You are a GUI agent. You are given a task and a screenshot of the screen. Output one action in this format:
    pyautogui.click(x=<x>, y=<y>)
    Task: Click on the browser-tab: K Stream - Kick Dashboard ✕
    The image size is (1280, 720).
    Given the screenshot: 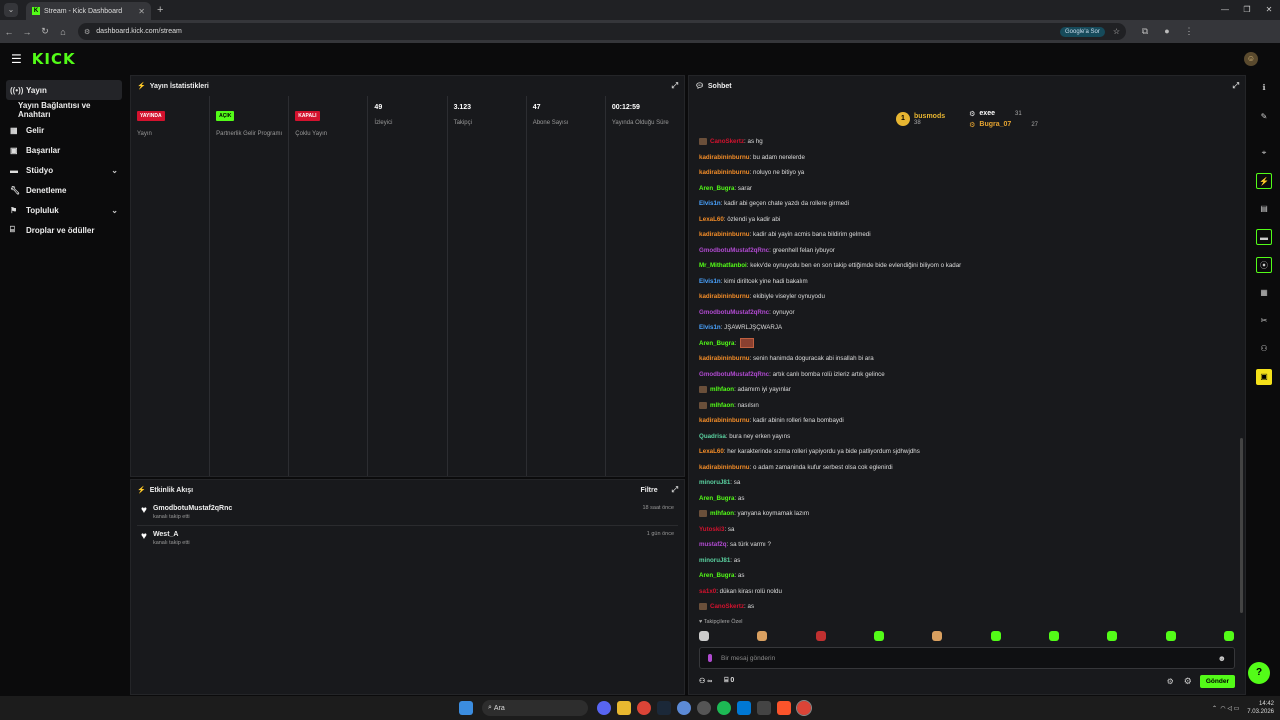 What is the action you would take?
    pyautogui.click(x=88, y=11)
    